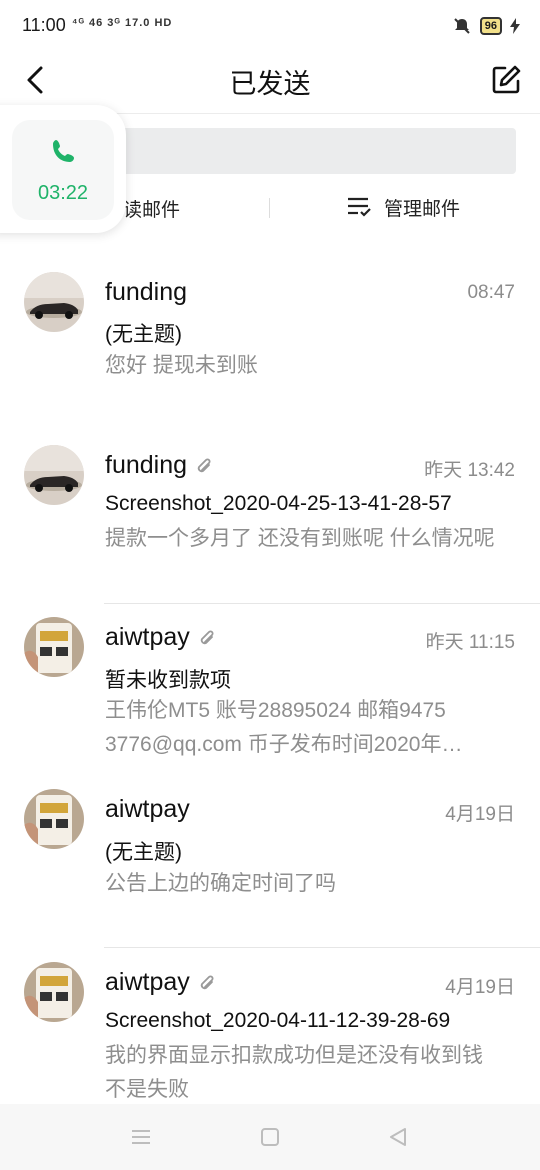  What do you see at coordinates (63, 193) in the screenshot?
I see `call-timer: 03:22` at bounding box center [63, 193].